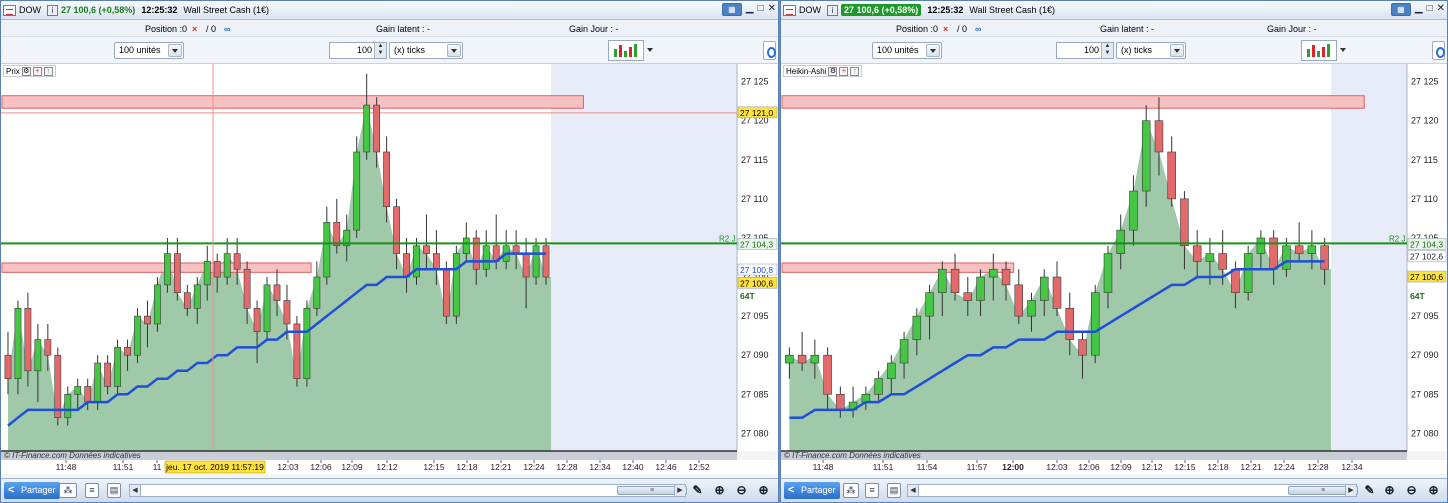  Describe the element at coordinates (1424, 160) in the screenshot. I see `price-tick-label: 27 115` at that location.